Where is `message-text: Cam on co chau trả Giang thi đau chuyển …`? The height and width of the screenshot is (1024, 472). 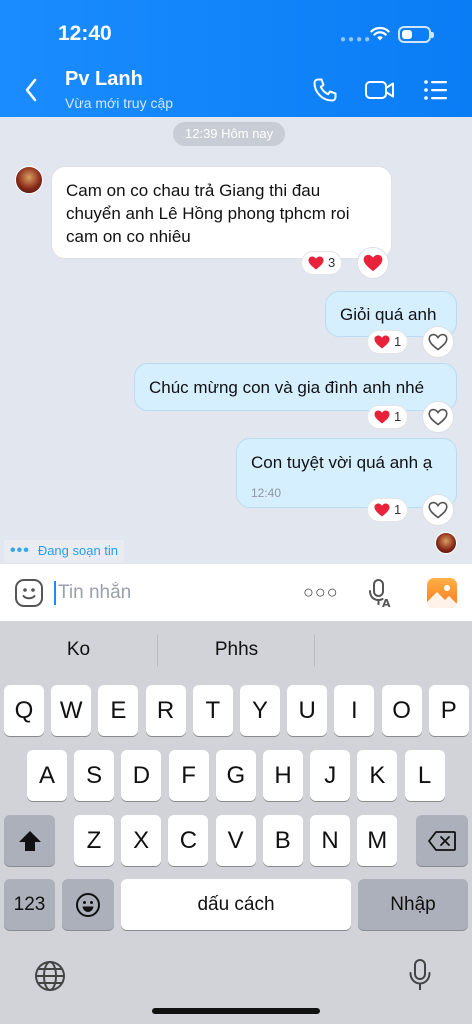
message-text: Cam on co chau trả Giang thi đau chuyển … is located at coordinates (208, 213).